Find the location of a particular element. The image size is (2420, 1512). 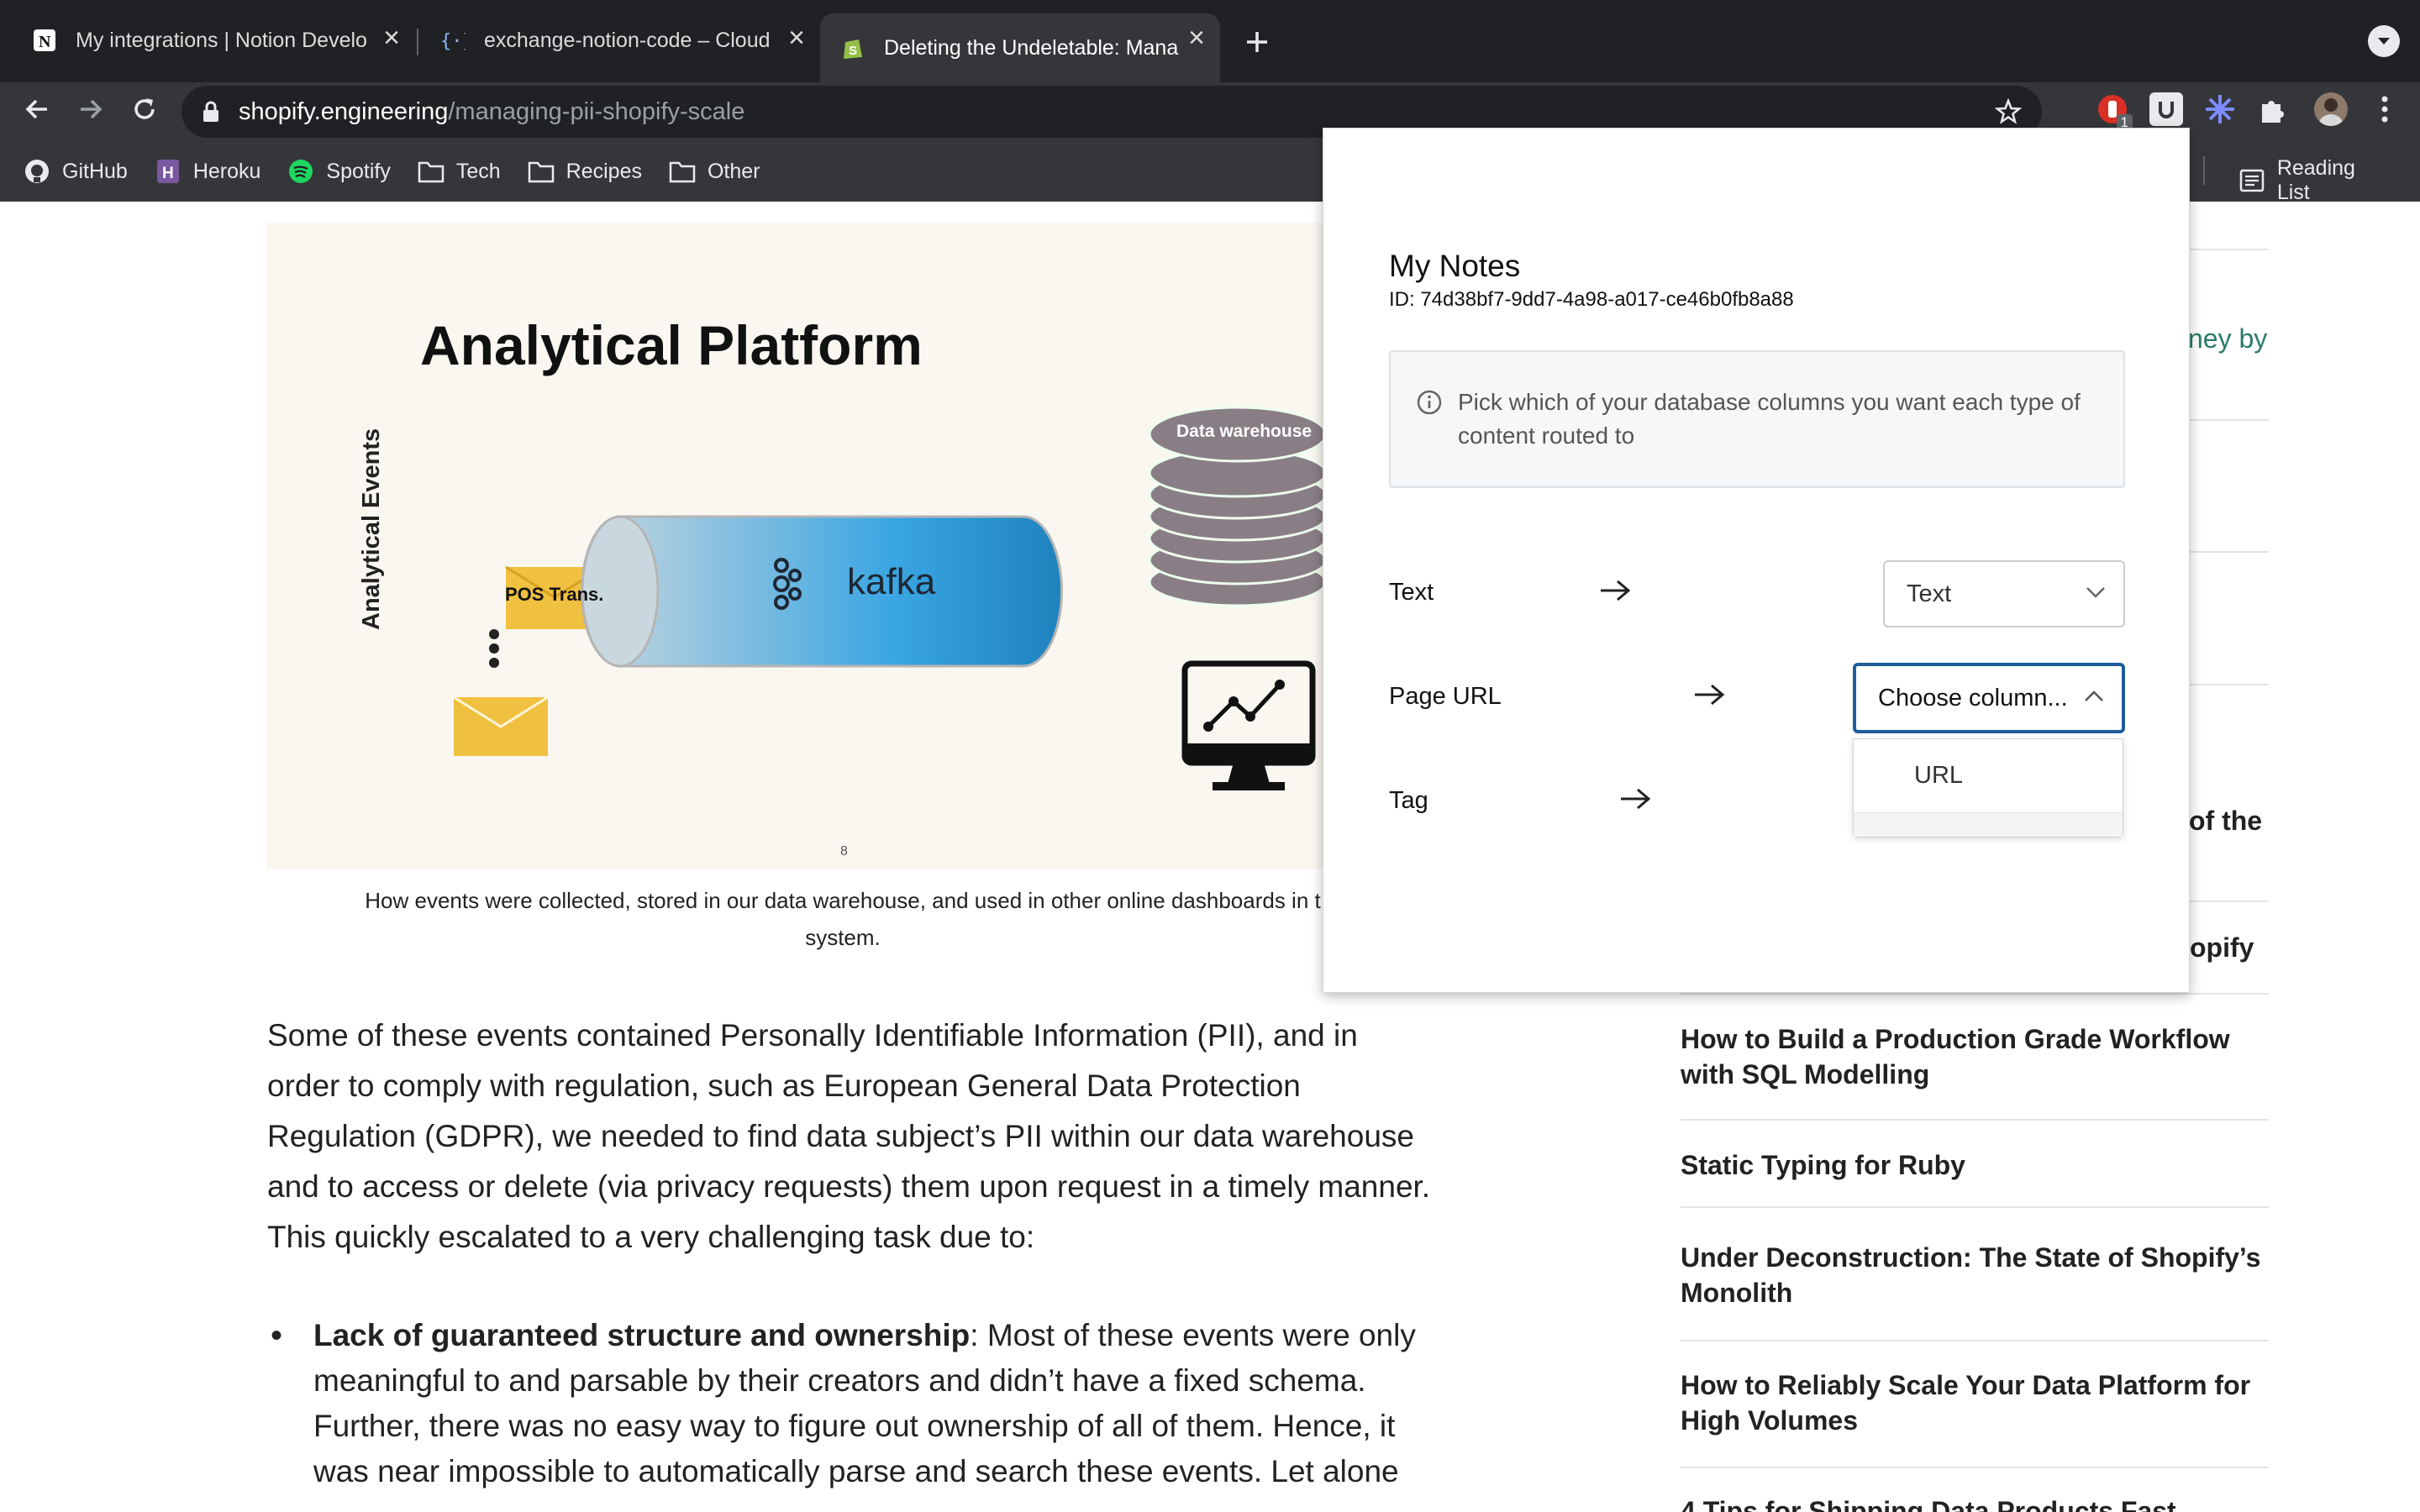

sidebar-link-partial: of the is located at coordinates (2225, 820).